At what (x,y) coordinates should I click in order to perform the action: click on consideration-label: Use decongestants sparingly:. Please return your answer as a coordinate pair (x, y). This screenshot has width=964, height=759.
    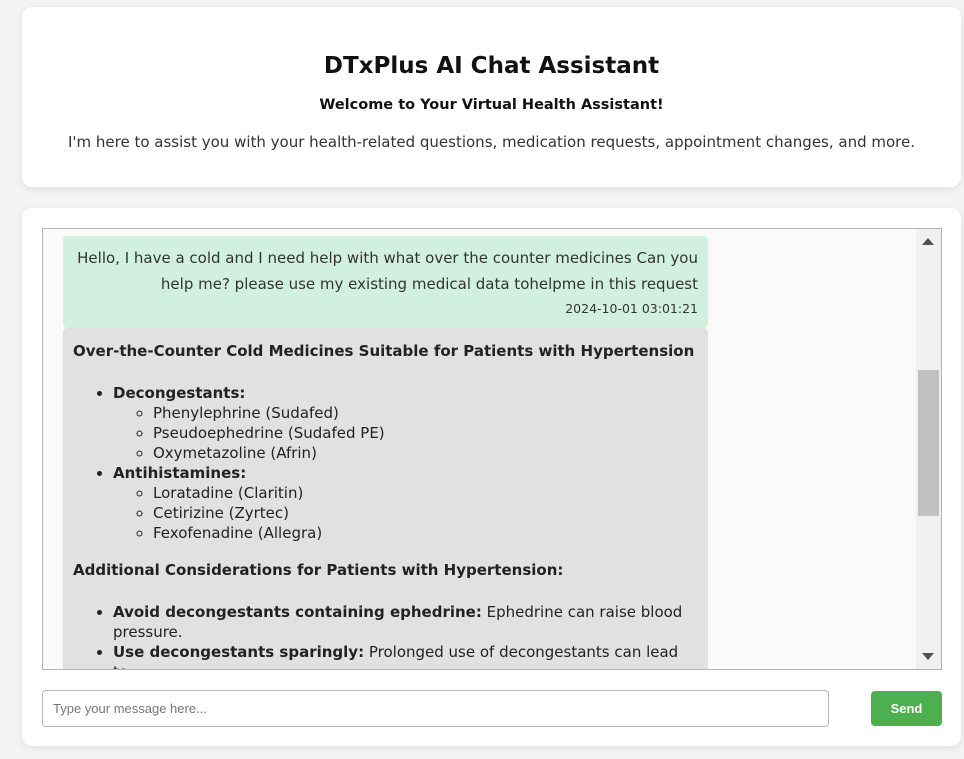
    Looking at the image, I should click on (239, 652).